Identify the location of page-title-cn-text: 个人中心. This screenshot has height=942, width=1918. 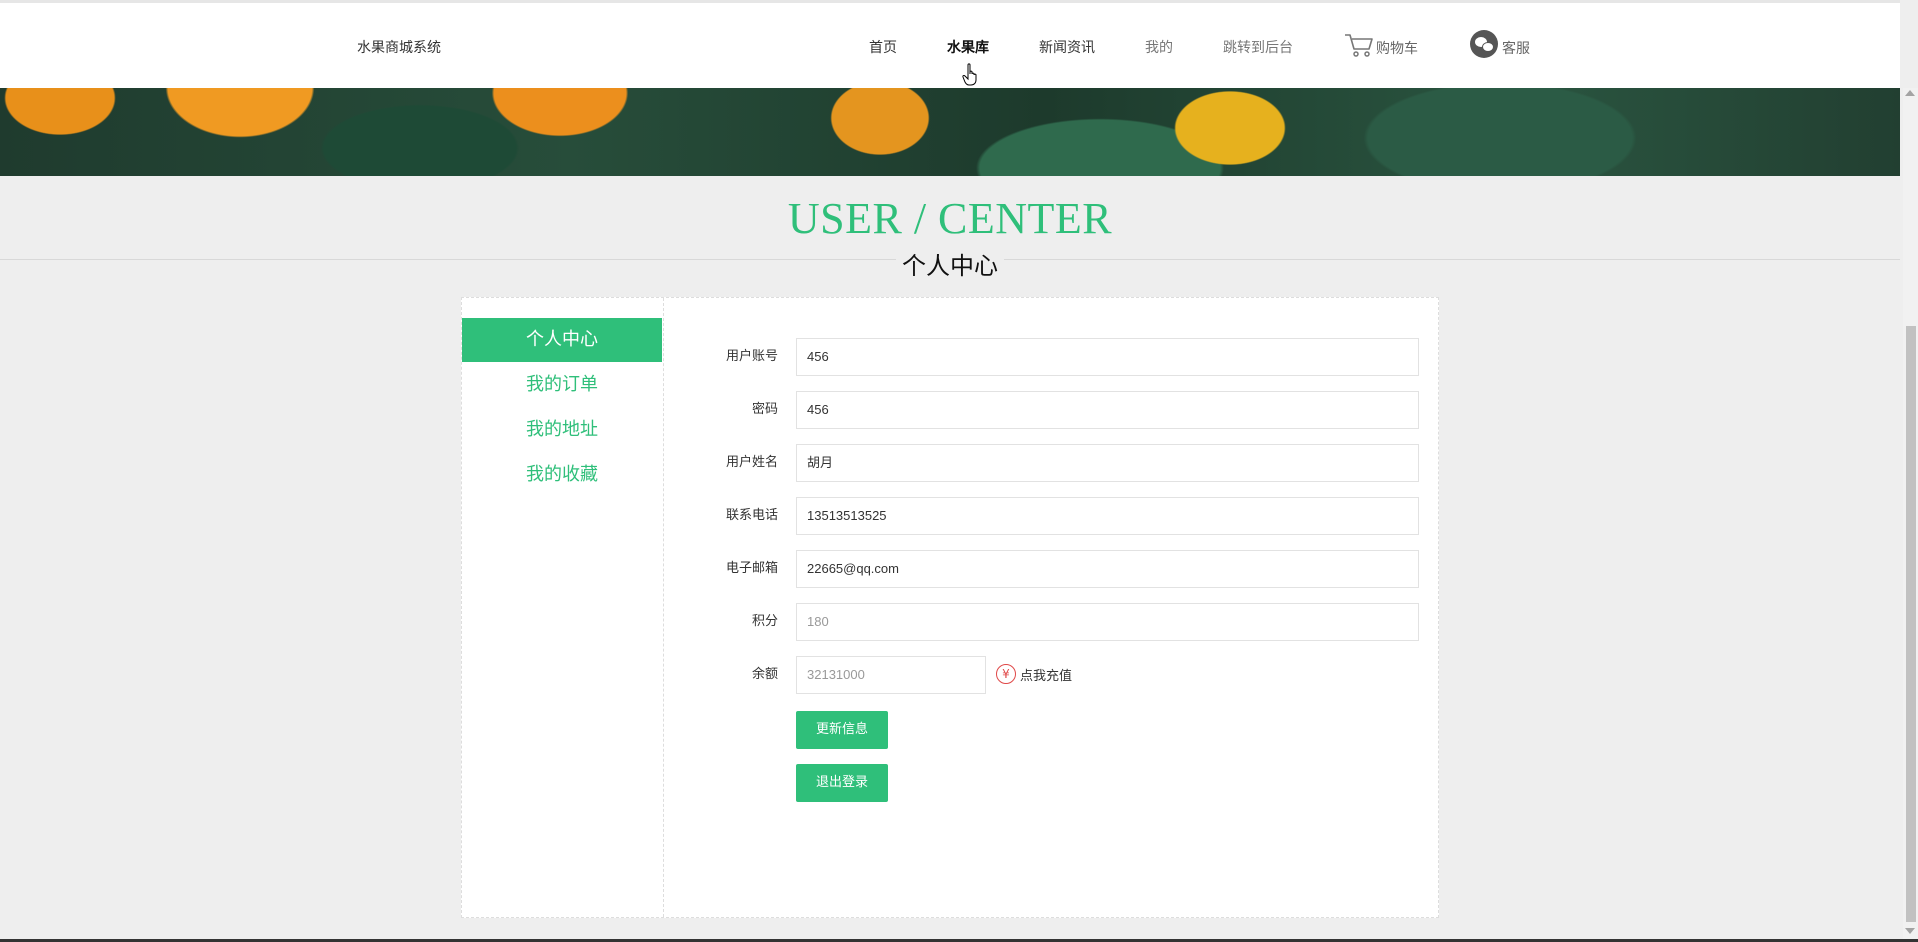
(950, 266).